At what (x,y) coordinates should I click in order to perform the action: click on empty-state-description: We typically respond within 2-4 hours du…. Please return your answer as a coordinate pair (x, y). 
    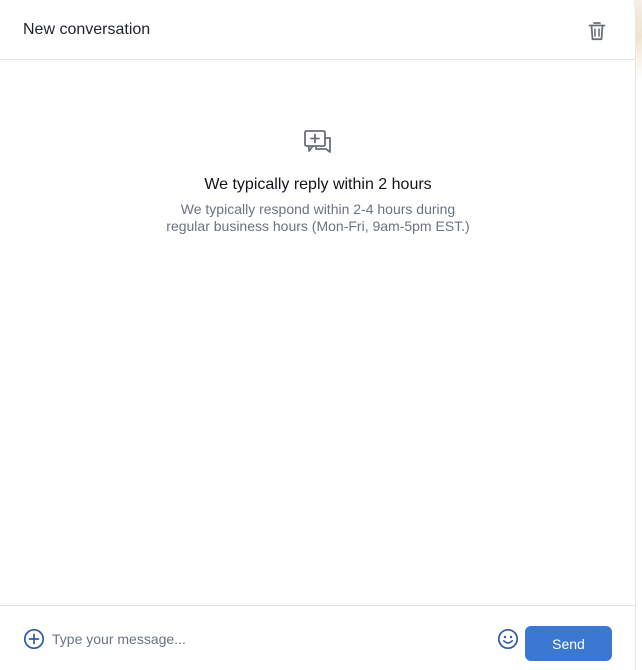
    Looking at the image, I should click on (318, 217).